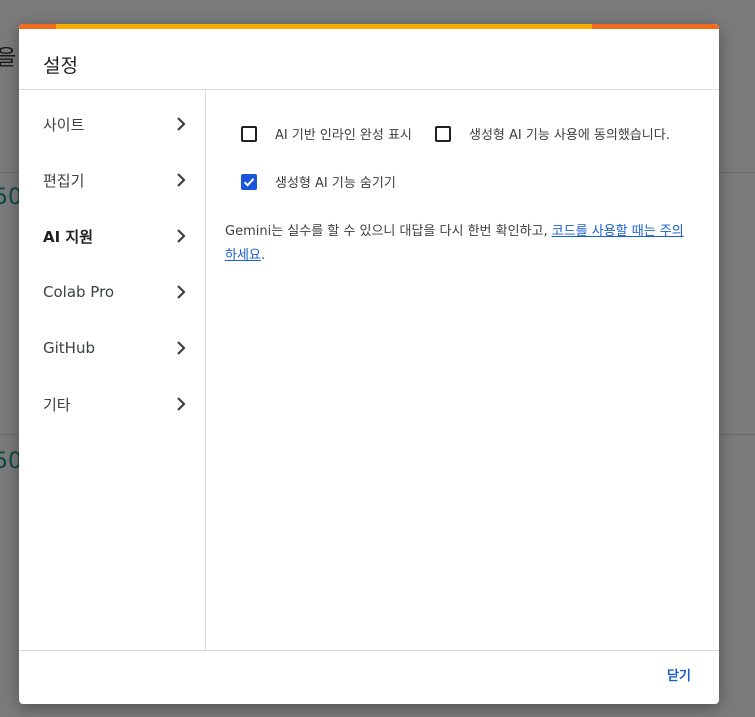  I want to click on sidebar-item-ai-assist: AI 지원, so click(112, 236).